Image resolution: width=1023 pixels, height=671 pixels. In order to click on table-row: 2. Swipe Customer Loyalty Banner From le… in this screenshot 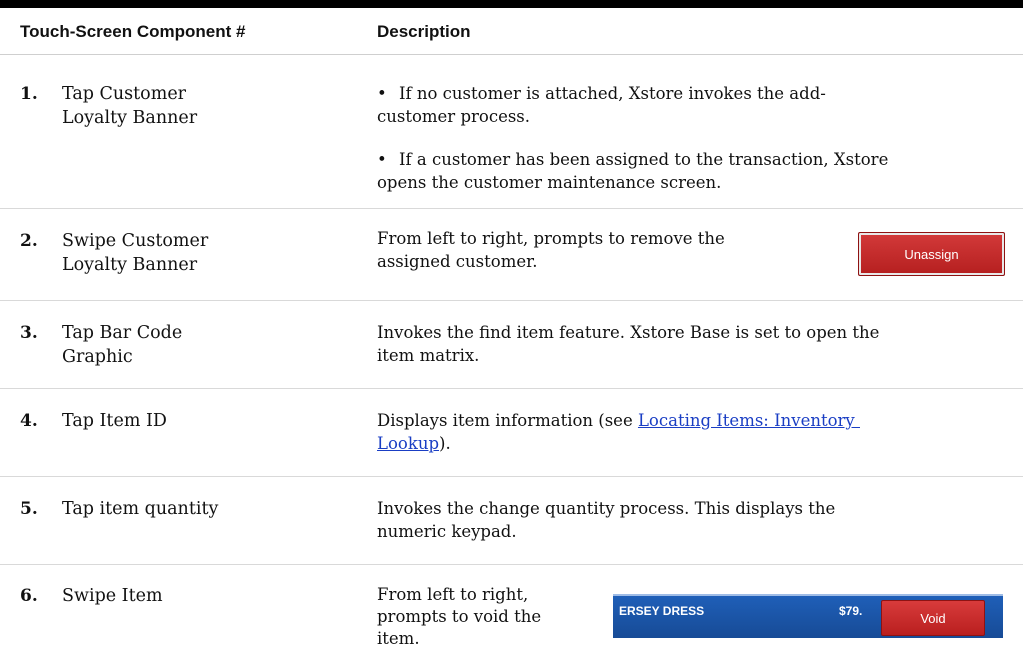, I will do `click(511, 255)`.